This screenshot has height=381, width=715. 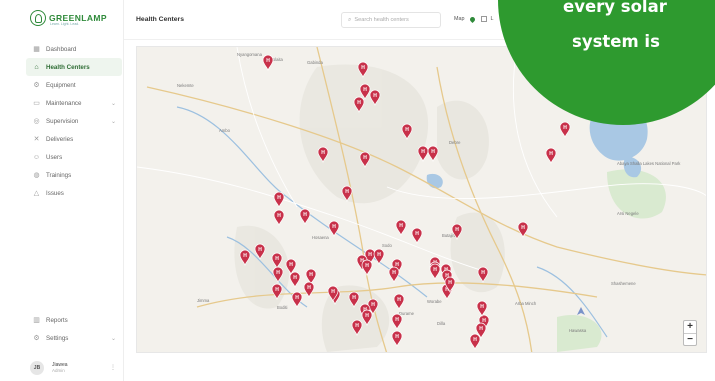 I want to click on map-view-label: Map, so click(x=459, y=19).